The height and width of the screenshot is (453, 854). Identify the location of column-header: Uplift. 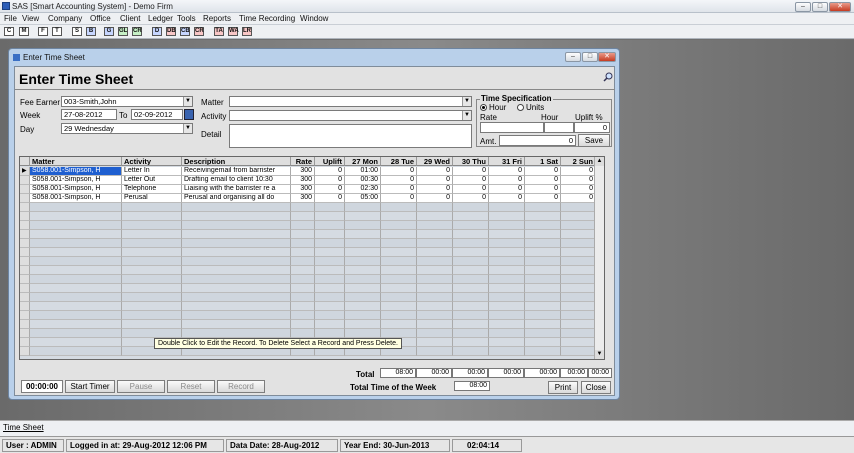
(330, 161).